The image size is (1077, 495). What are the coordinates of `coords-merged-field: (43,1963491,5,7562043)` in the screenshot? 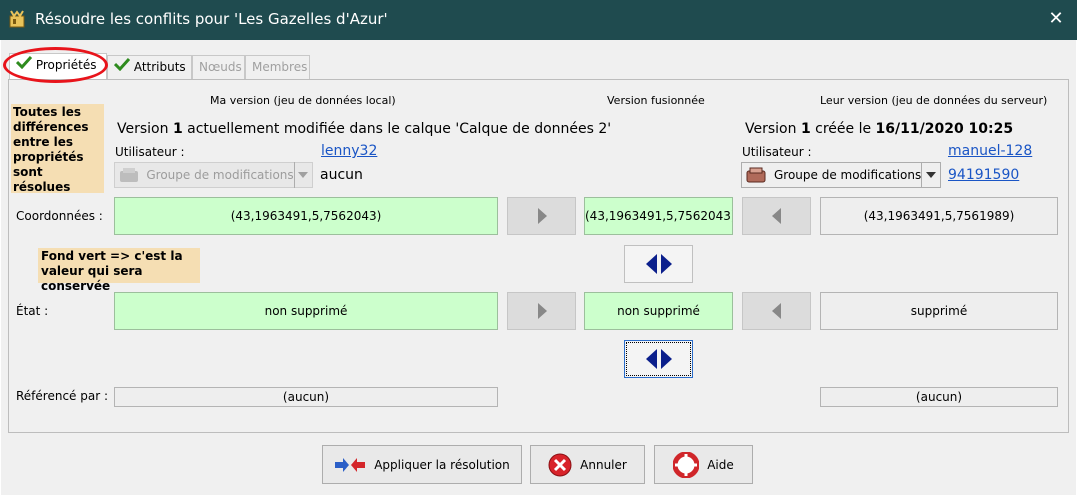 It's located at (658, 216).